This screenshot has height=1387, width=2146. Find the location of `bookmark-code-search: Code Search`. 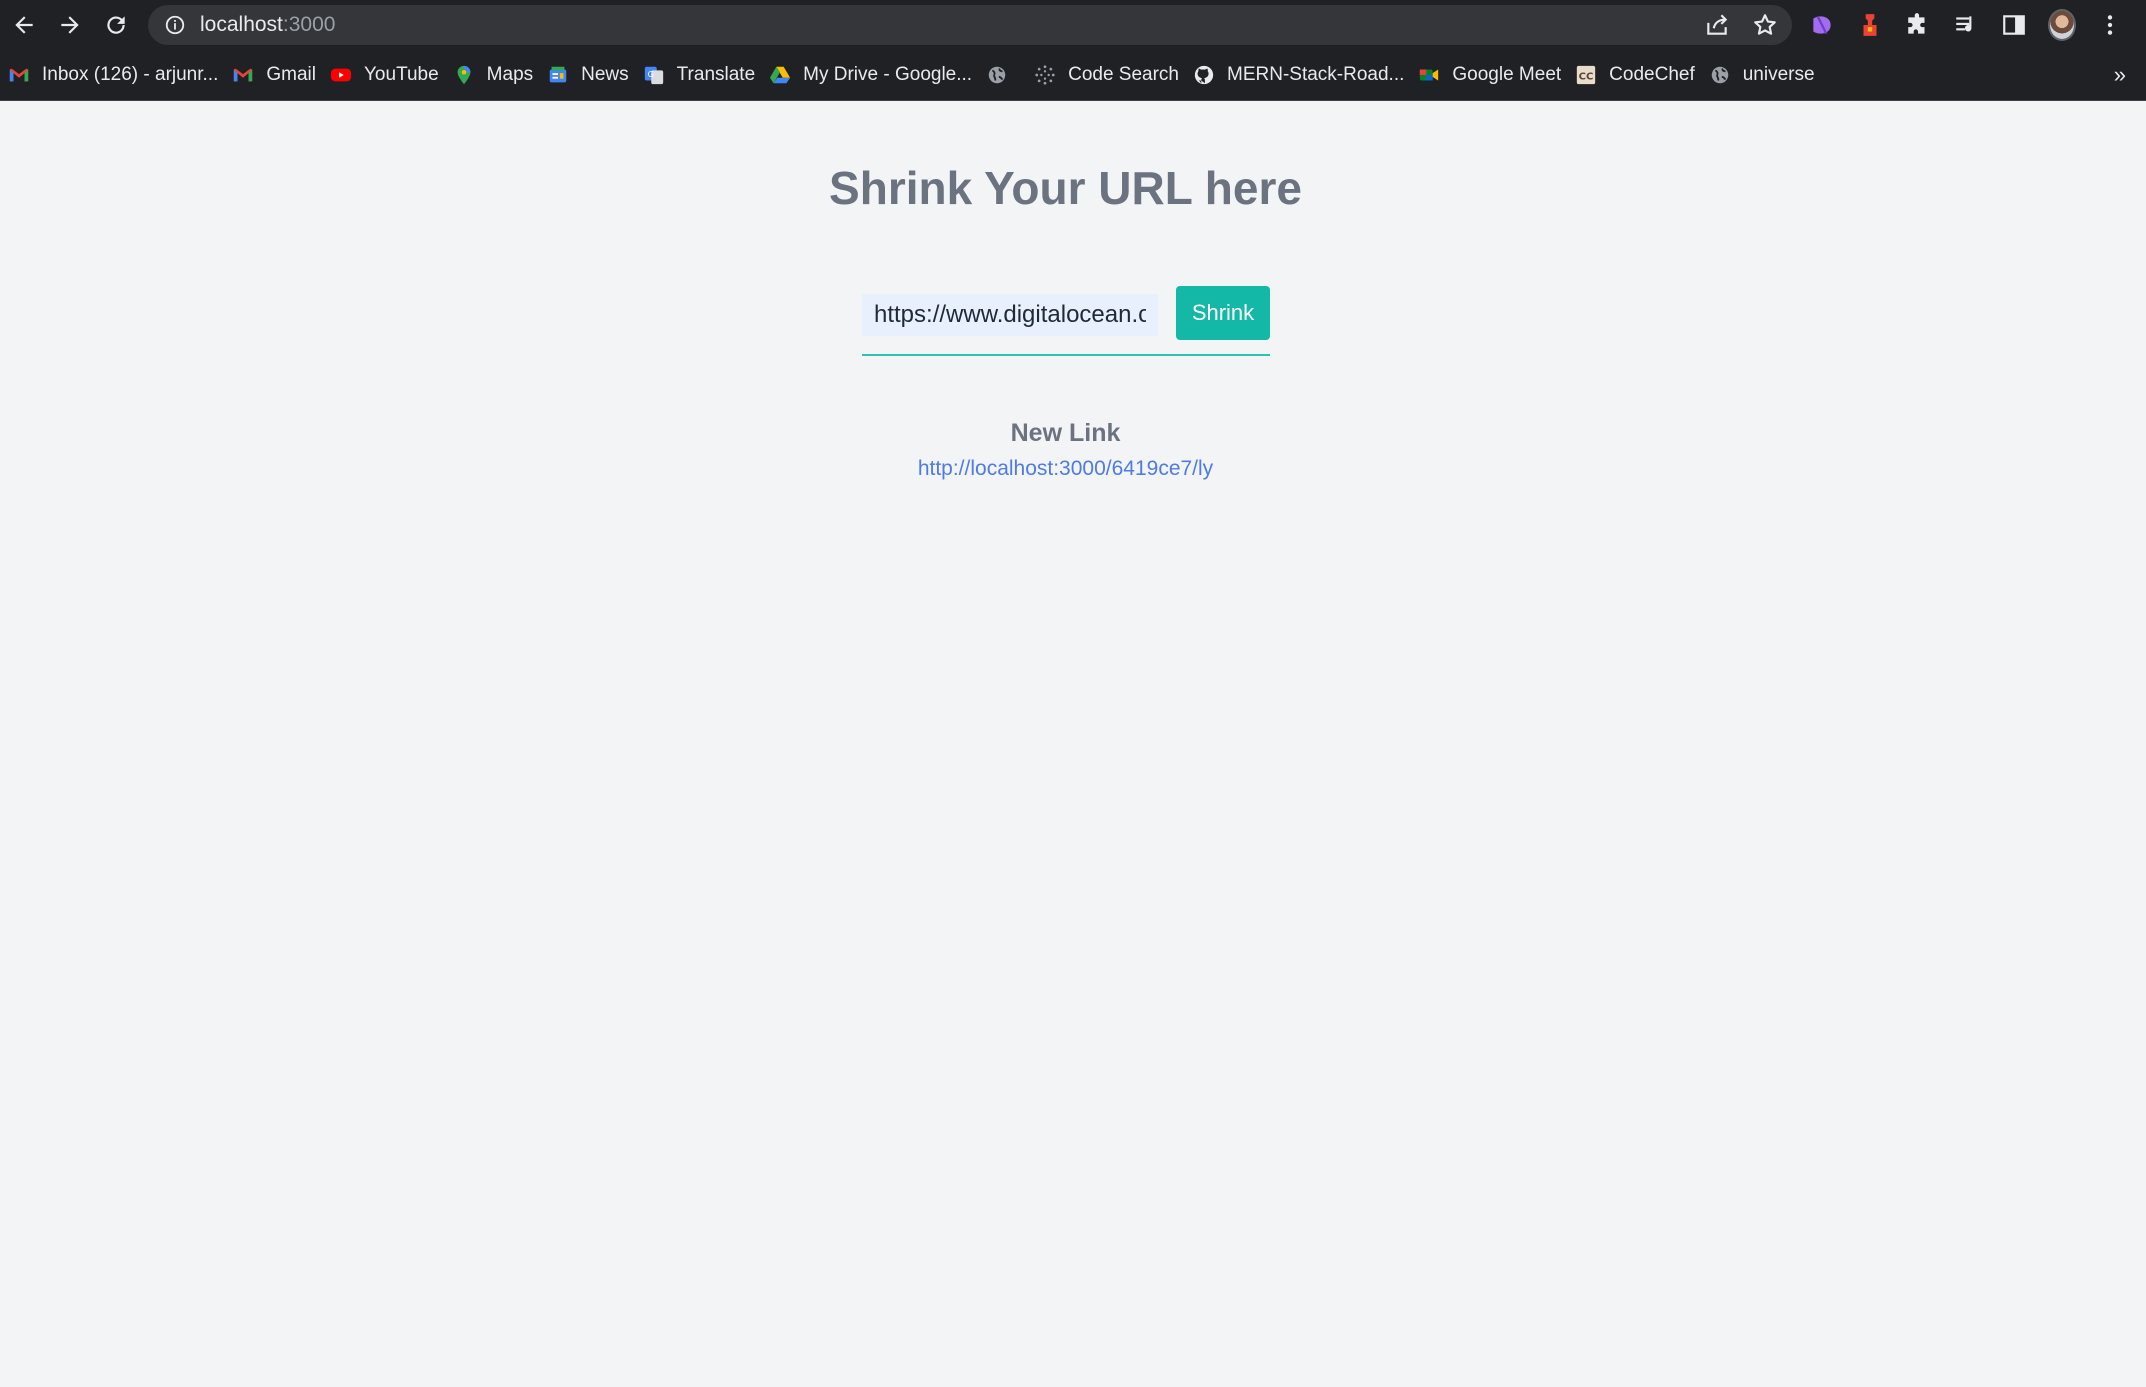

bookmark-code-search: Code Search is located at coordinates (1111, 75).